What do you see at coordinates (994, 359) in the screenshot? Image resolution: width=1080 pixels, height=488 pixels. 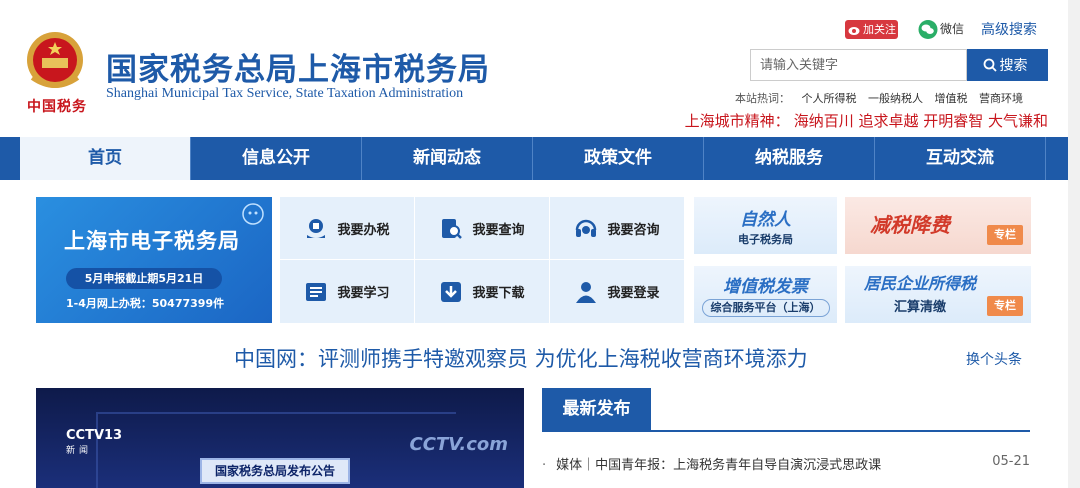 I see `change-headline-link: 换个头条` at bounding box center [994, 359].